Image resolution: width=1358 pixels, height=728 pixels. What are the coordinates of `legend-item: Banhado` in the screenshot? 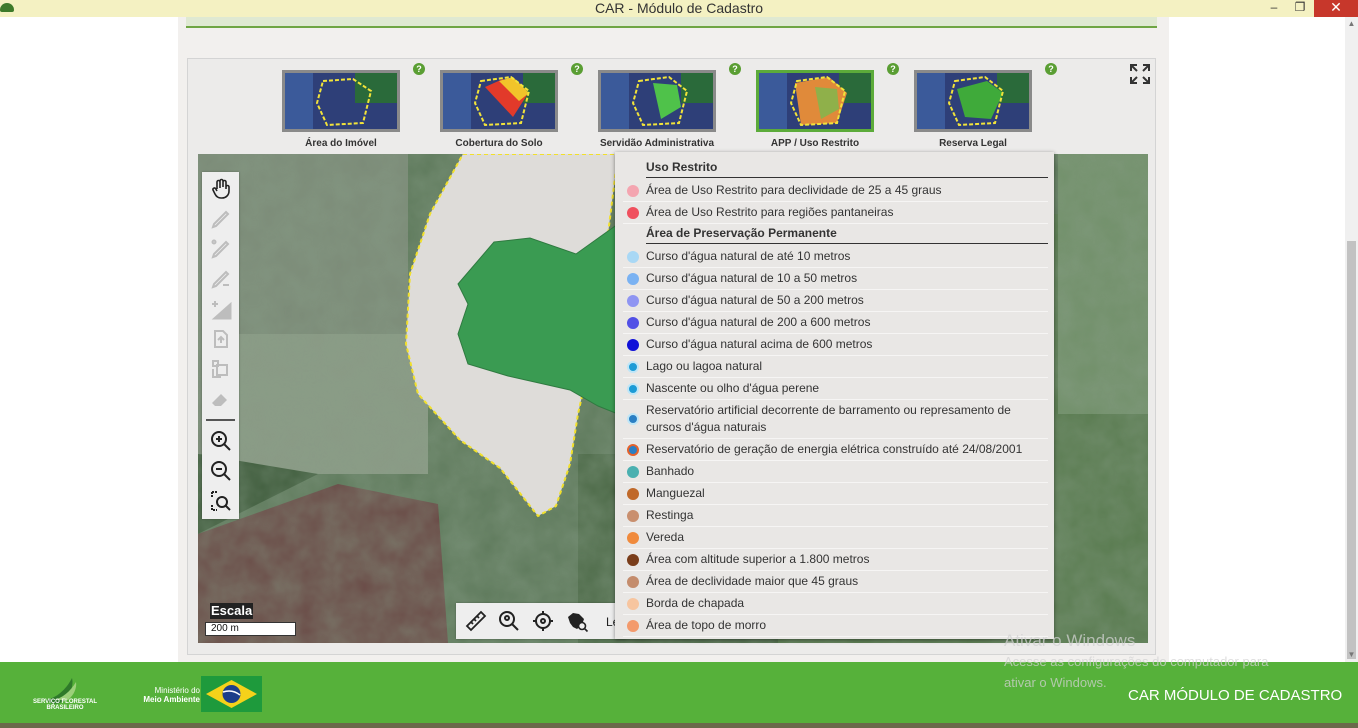 It's located at (835, 472).